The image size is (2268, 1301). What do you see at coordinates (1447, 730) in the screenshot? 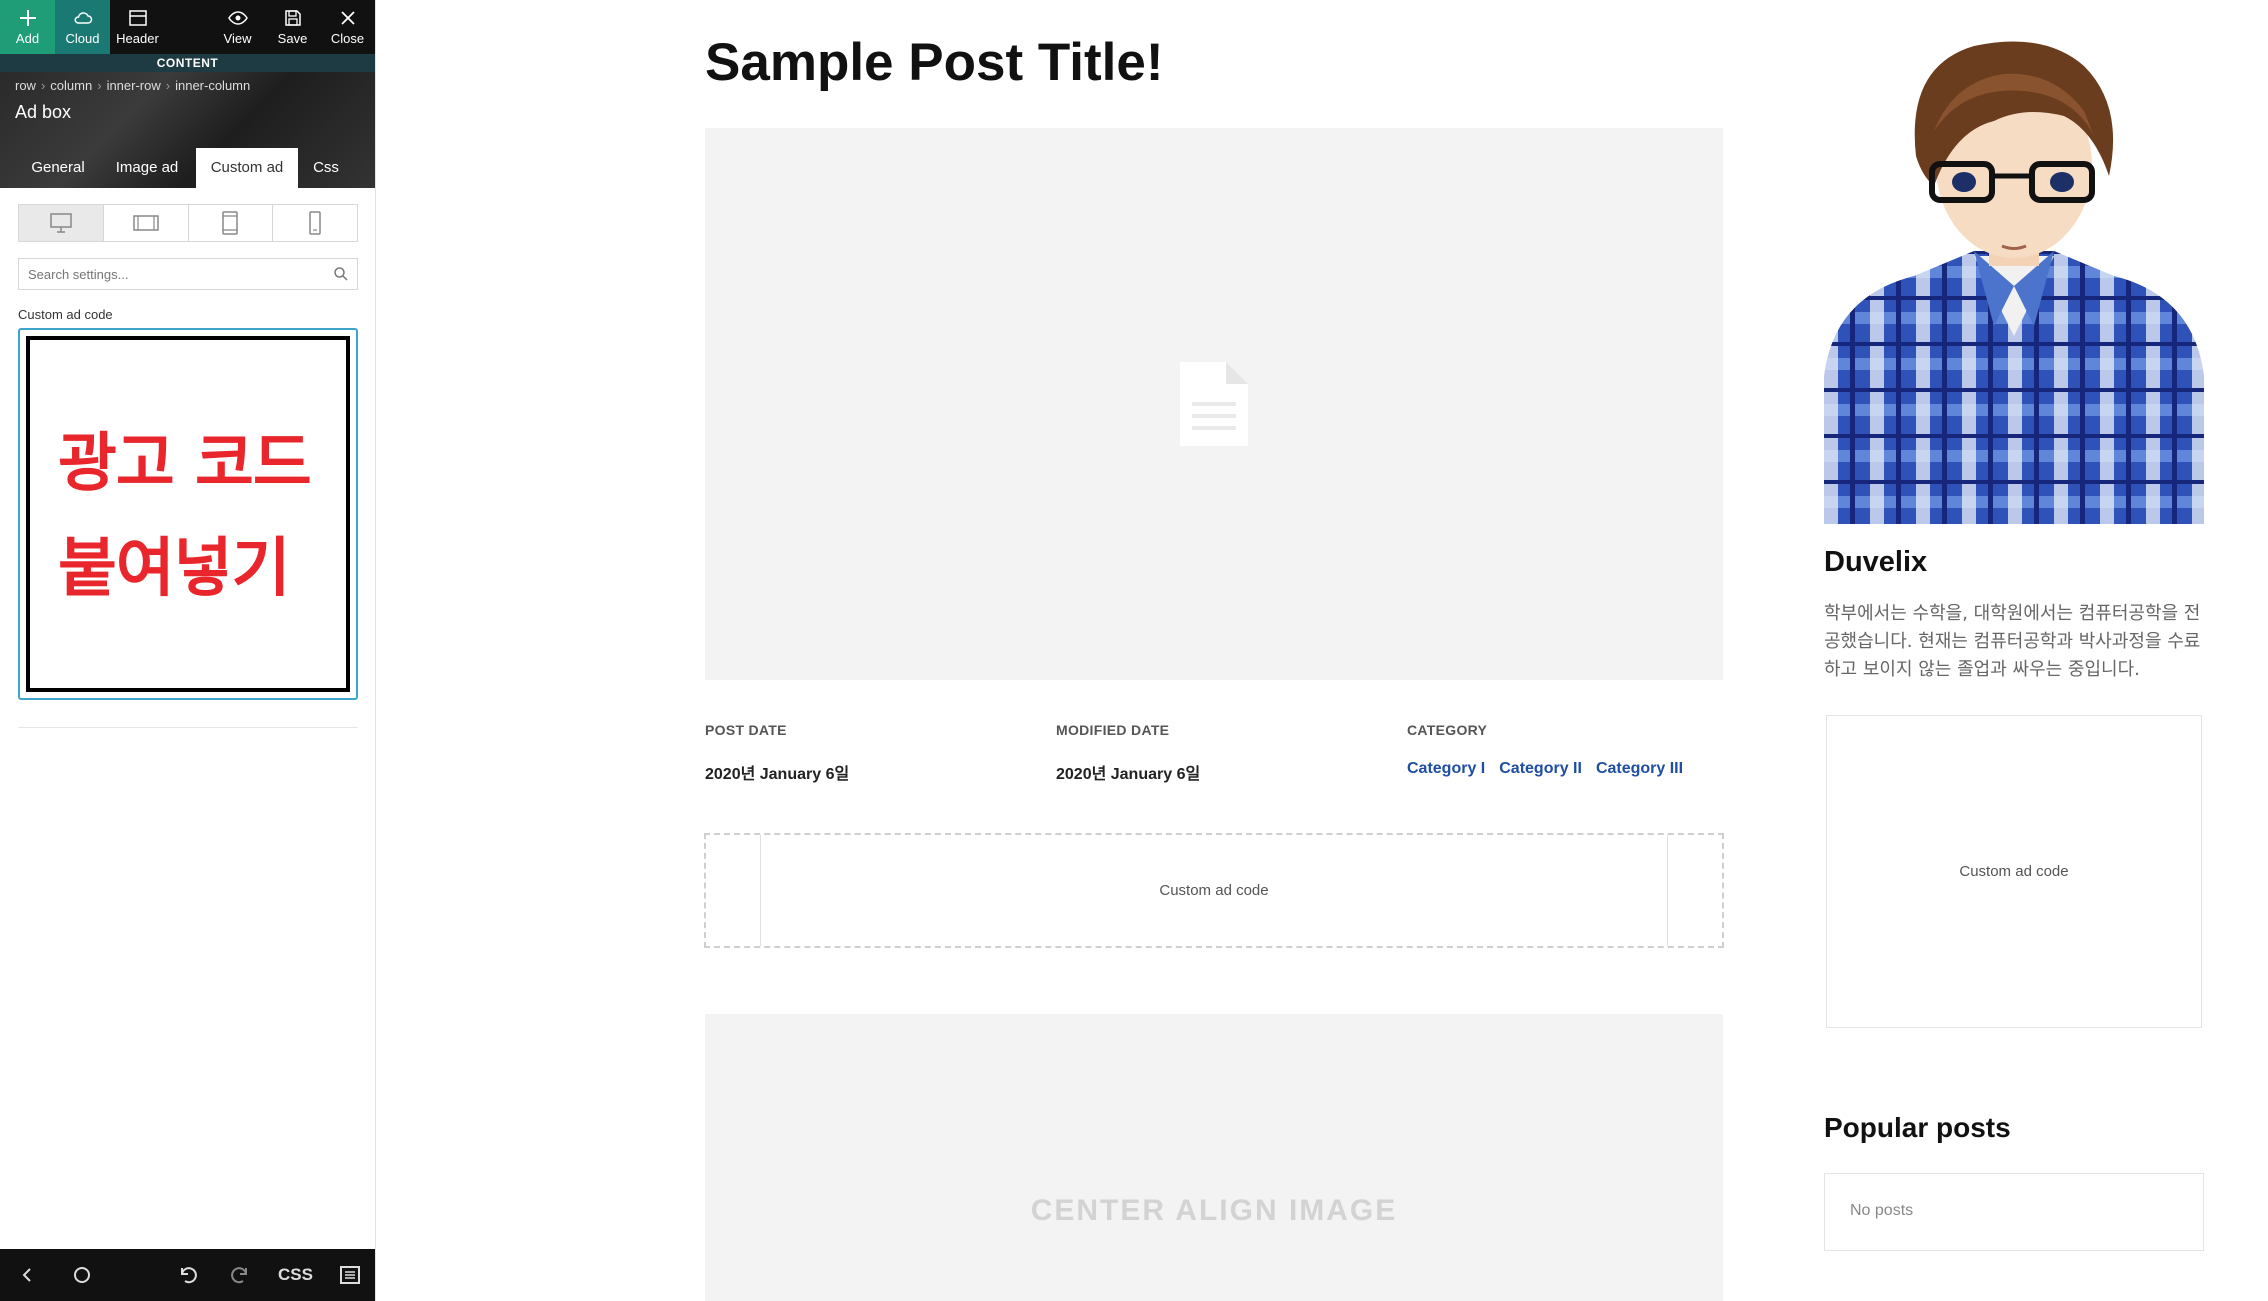
I see `category-label: CATEGORY` at bounding box center [1447, 730].